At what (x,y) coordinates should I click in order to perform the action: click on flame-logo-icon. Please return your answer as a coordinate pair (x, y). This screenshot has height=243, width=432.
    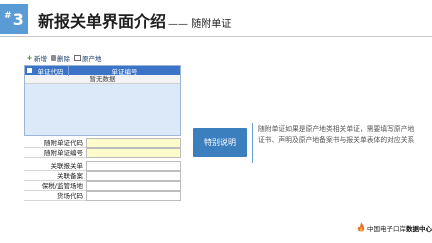
    Looking at the image, I should click on (361, 227).